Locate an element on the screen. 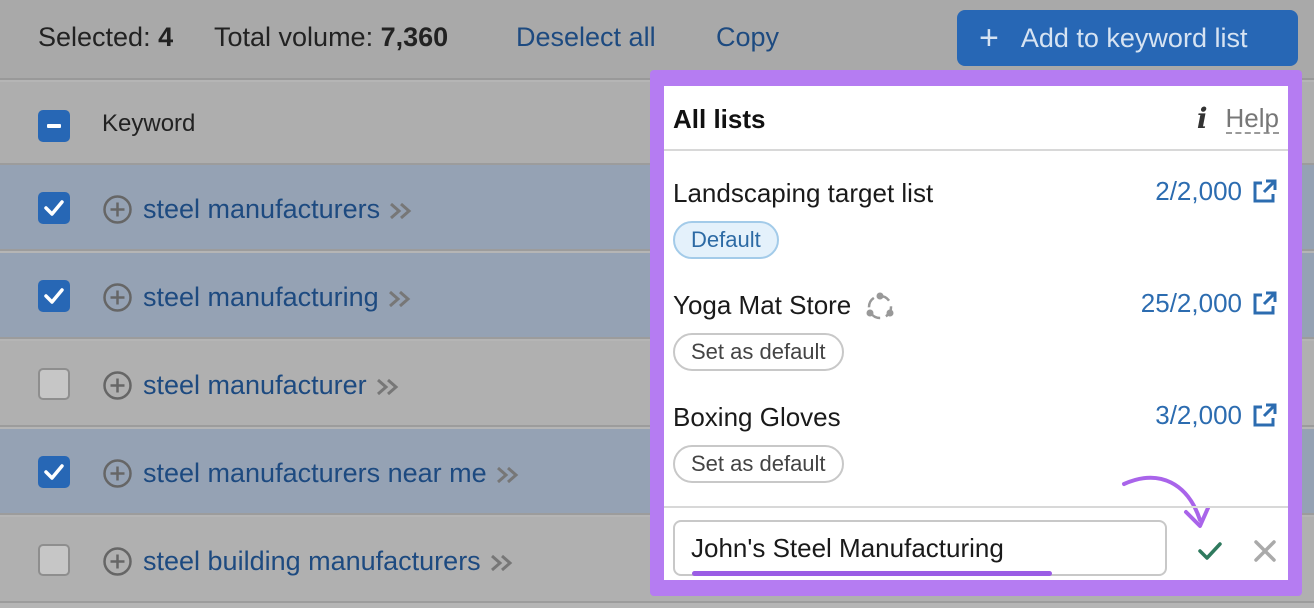  new-list-row is located at coordinates (976, 543).